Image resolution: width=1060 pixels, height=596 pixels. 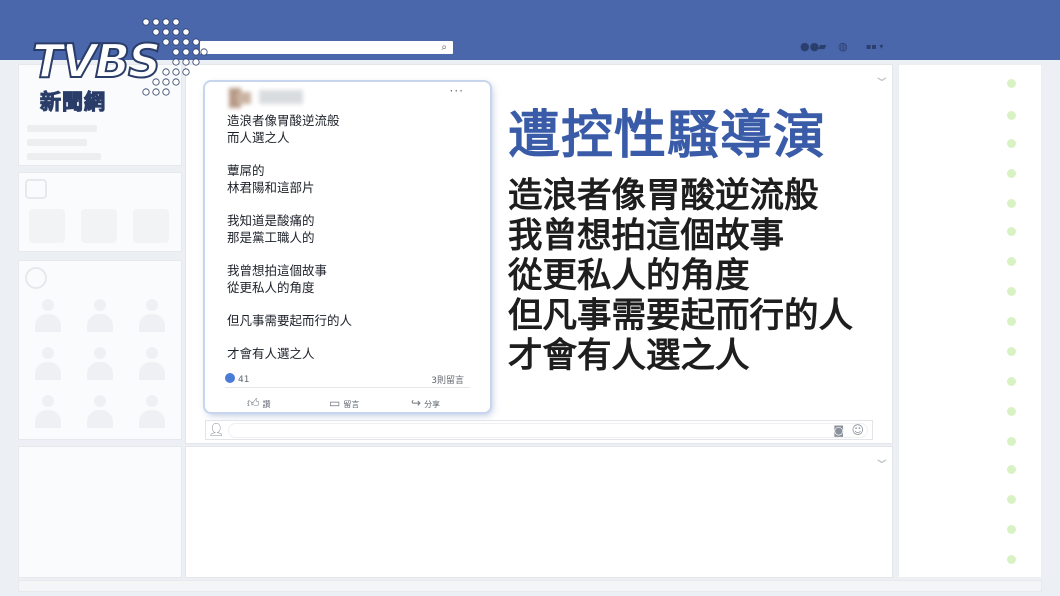 I want to click on comment-icon: ▭, so click(x=335, y=403).